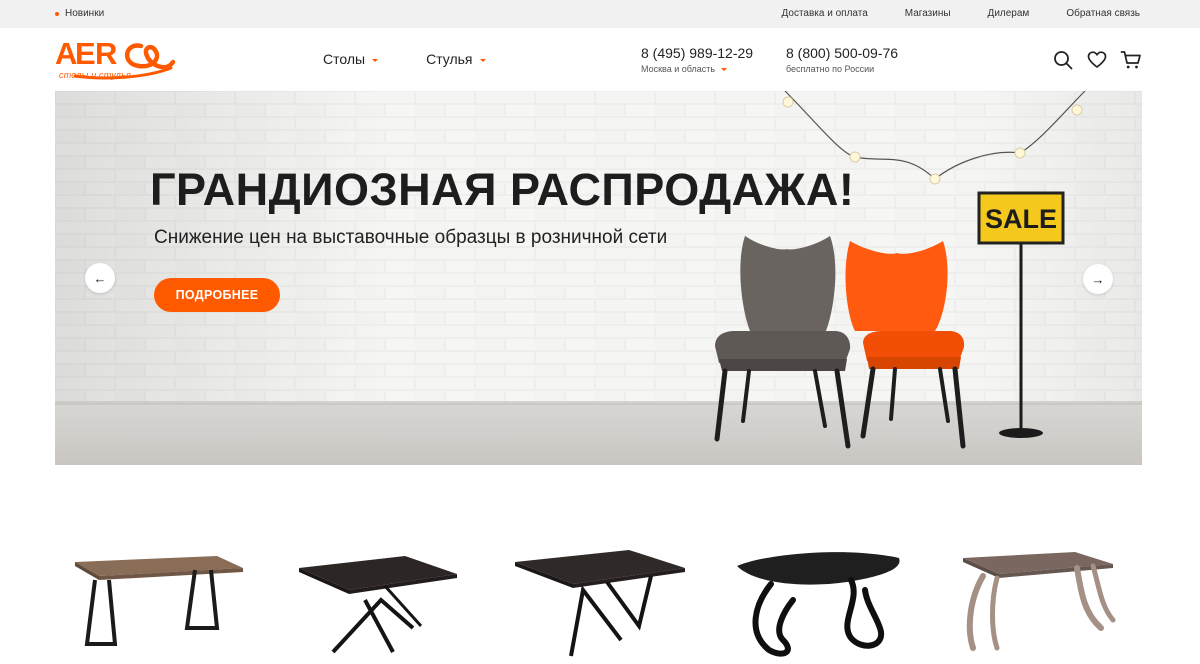  Describe the element at coordinates (1103, 13) in the screenshot. I see `link-feedback: Обратная связь` at that location.